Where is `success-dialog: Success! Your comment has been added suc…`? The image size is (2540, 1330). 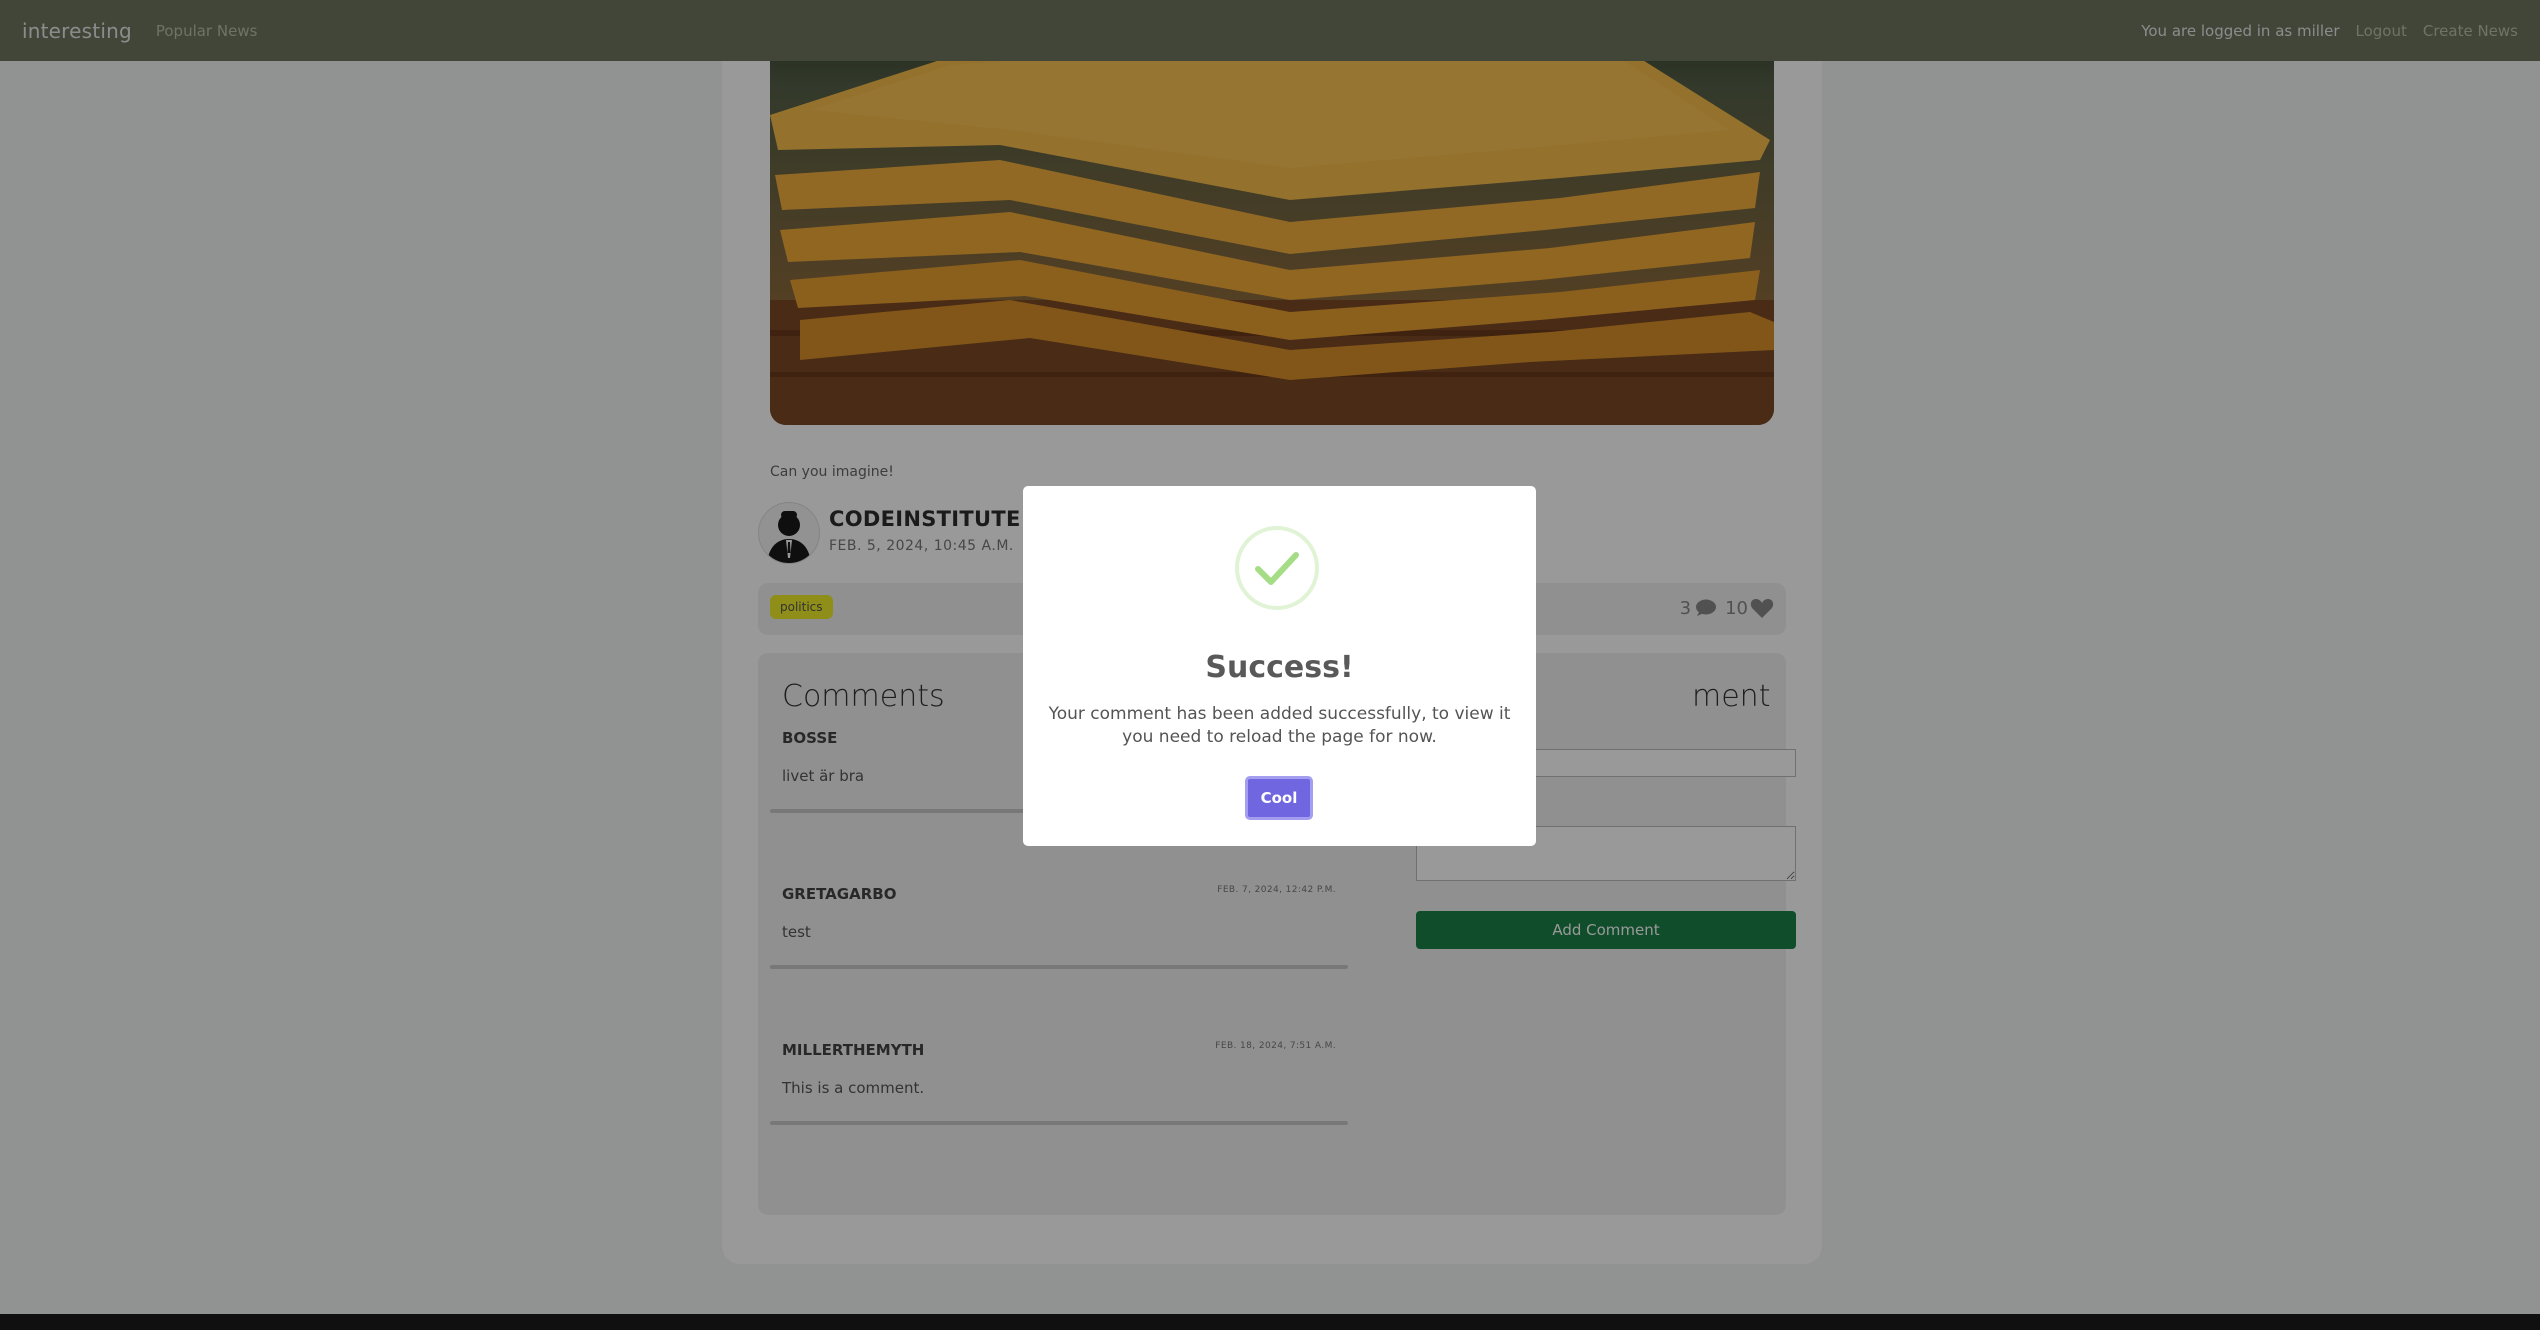 success-dialog: Success! Your comment has been added suc… is located at coordinates (1279, 666).